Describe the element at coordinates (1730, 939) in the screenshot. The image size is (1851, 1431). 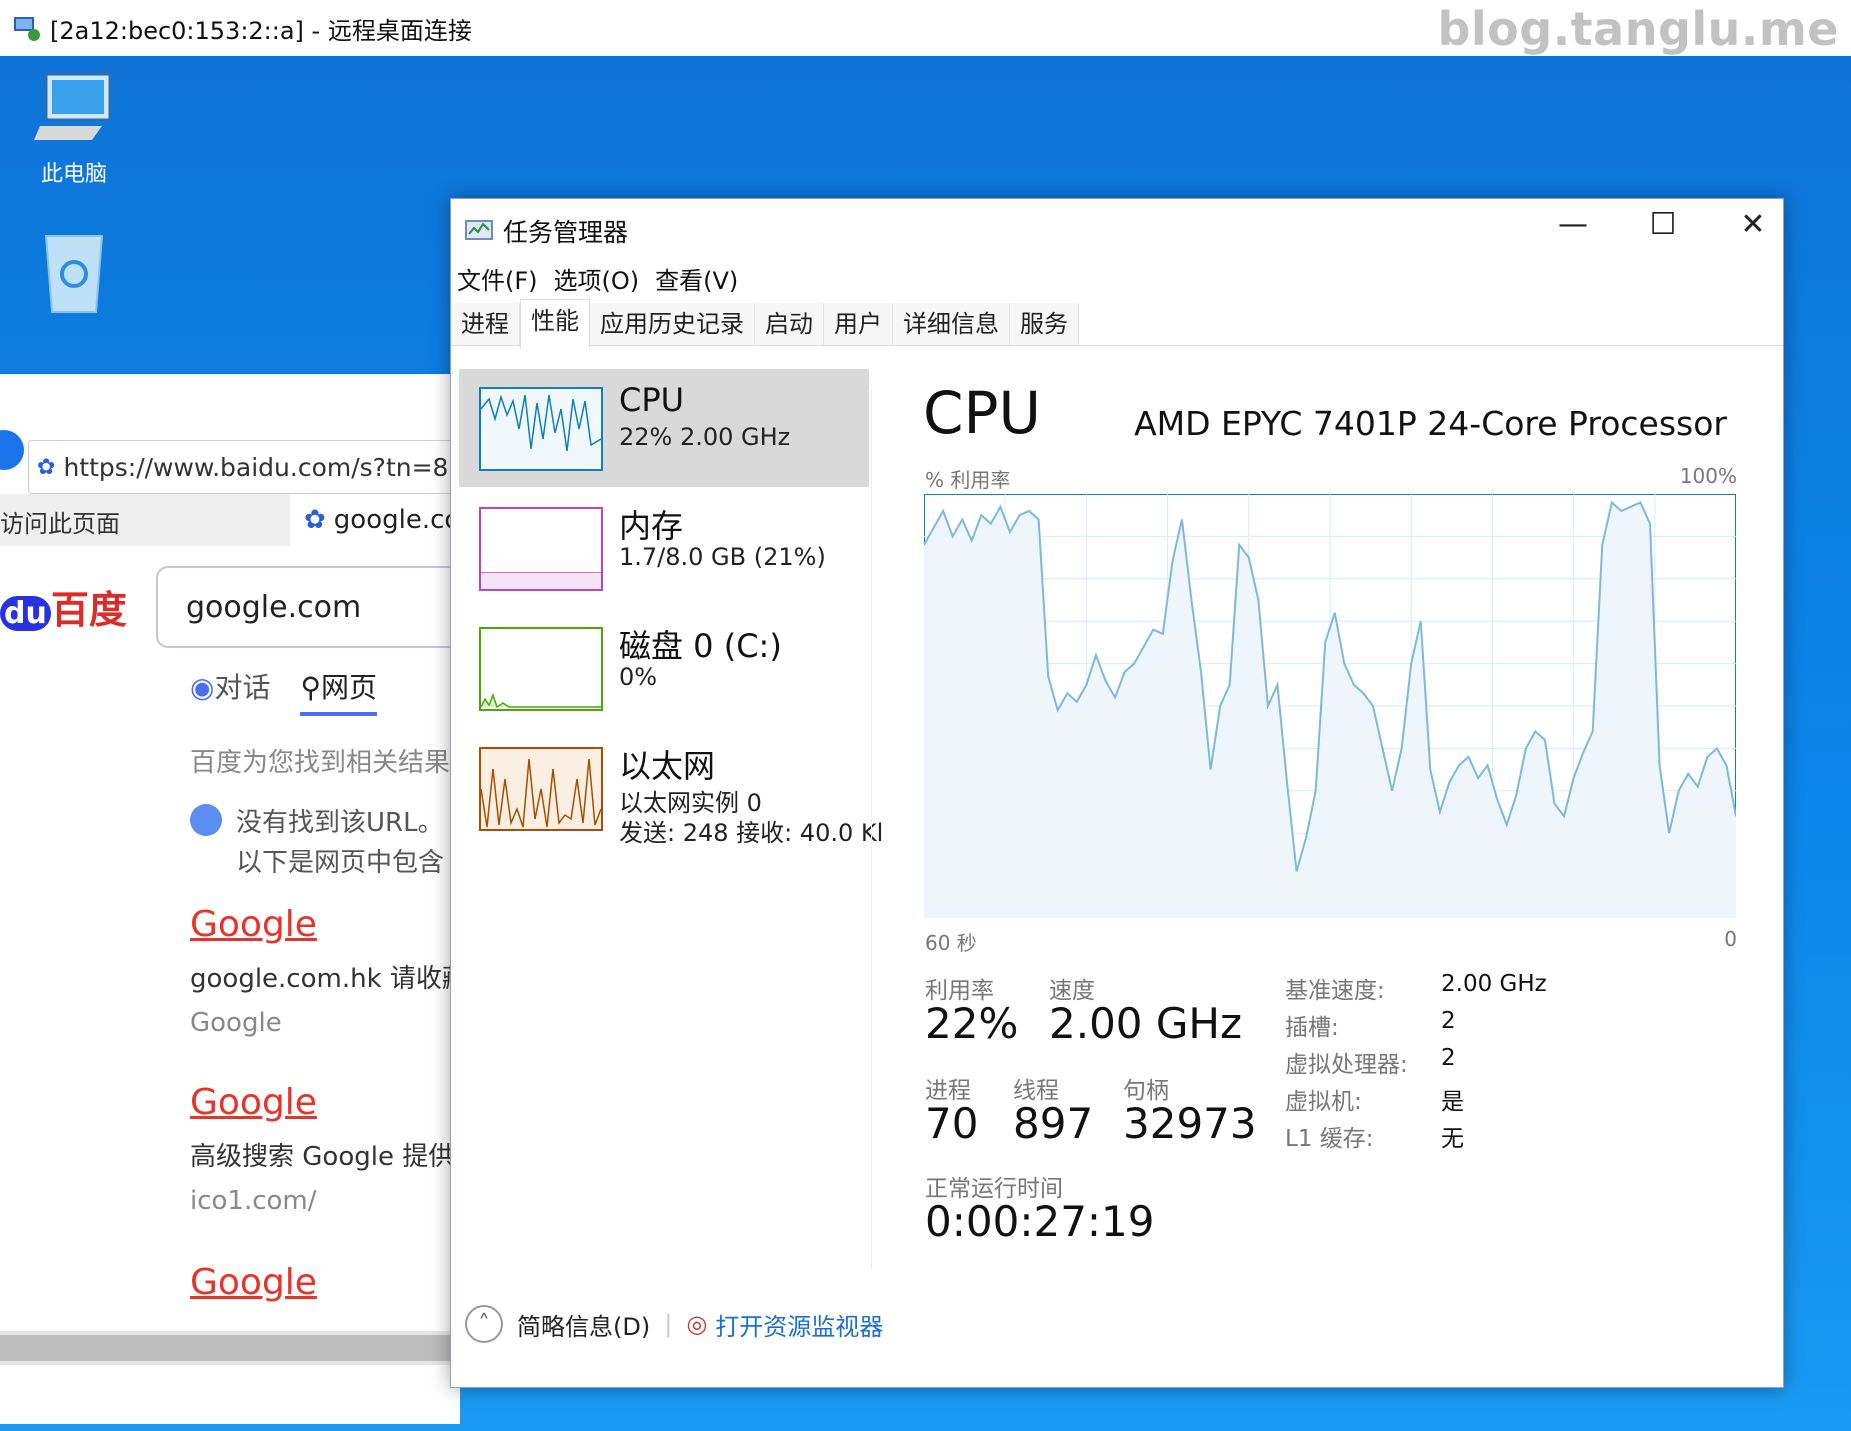
I see `graph-zero-label: 0` at that location.